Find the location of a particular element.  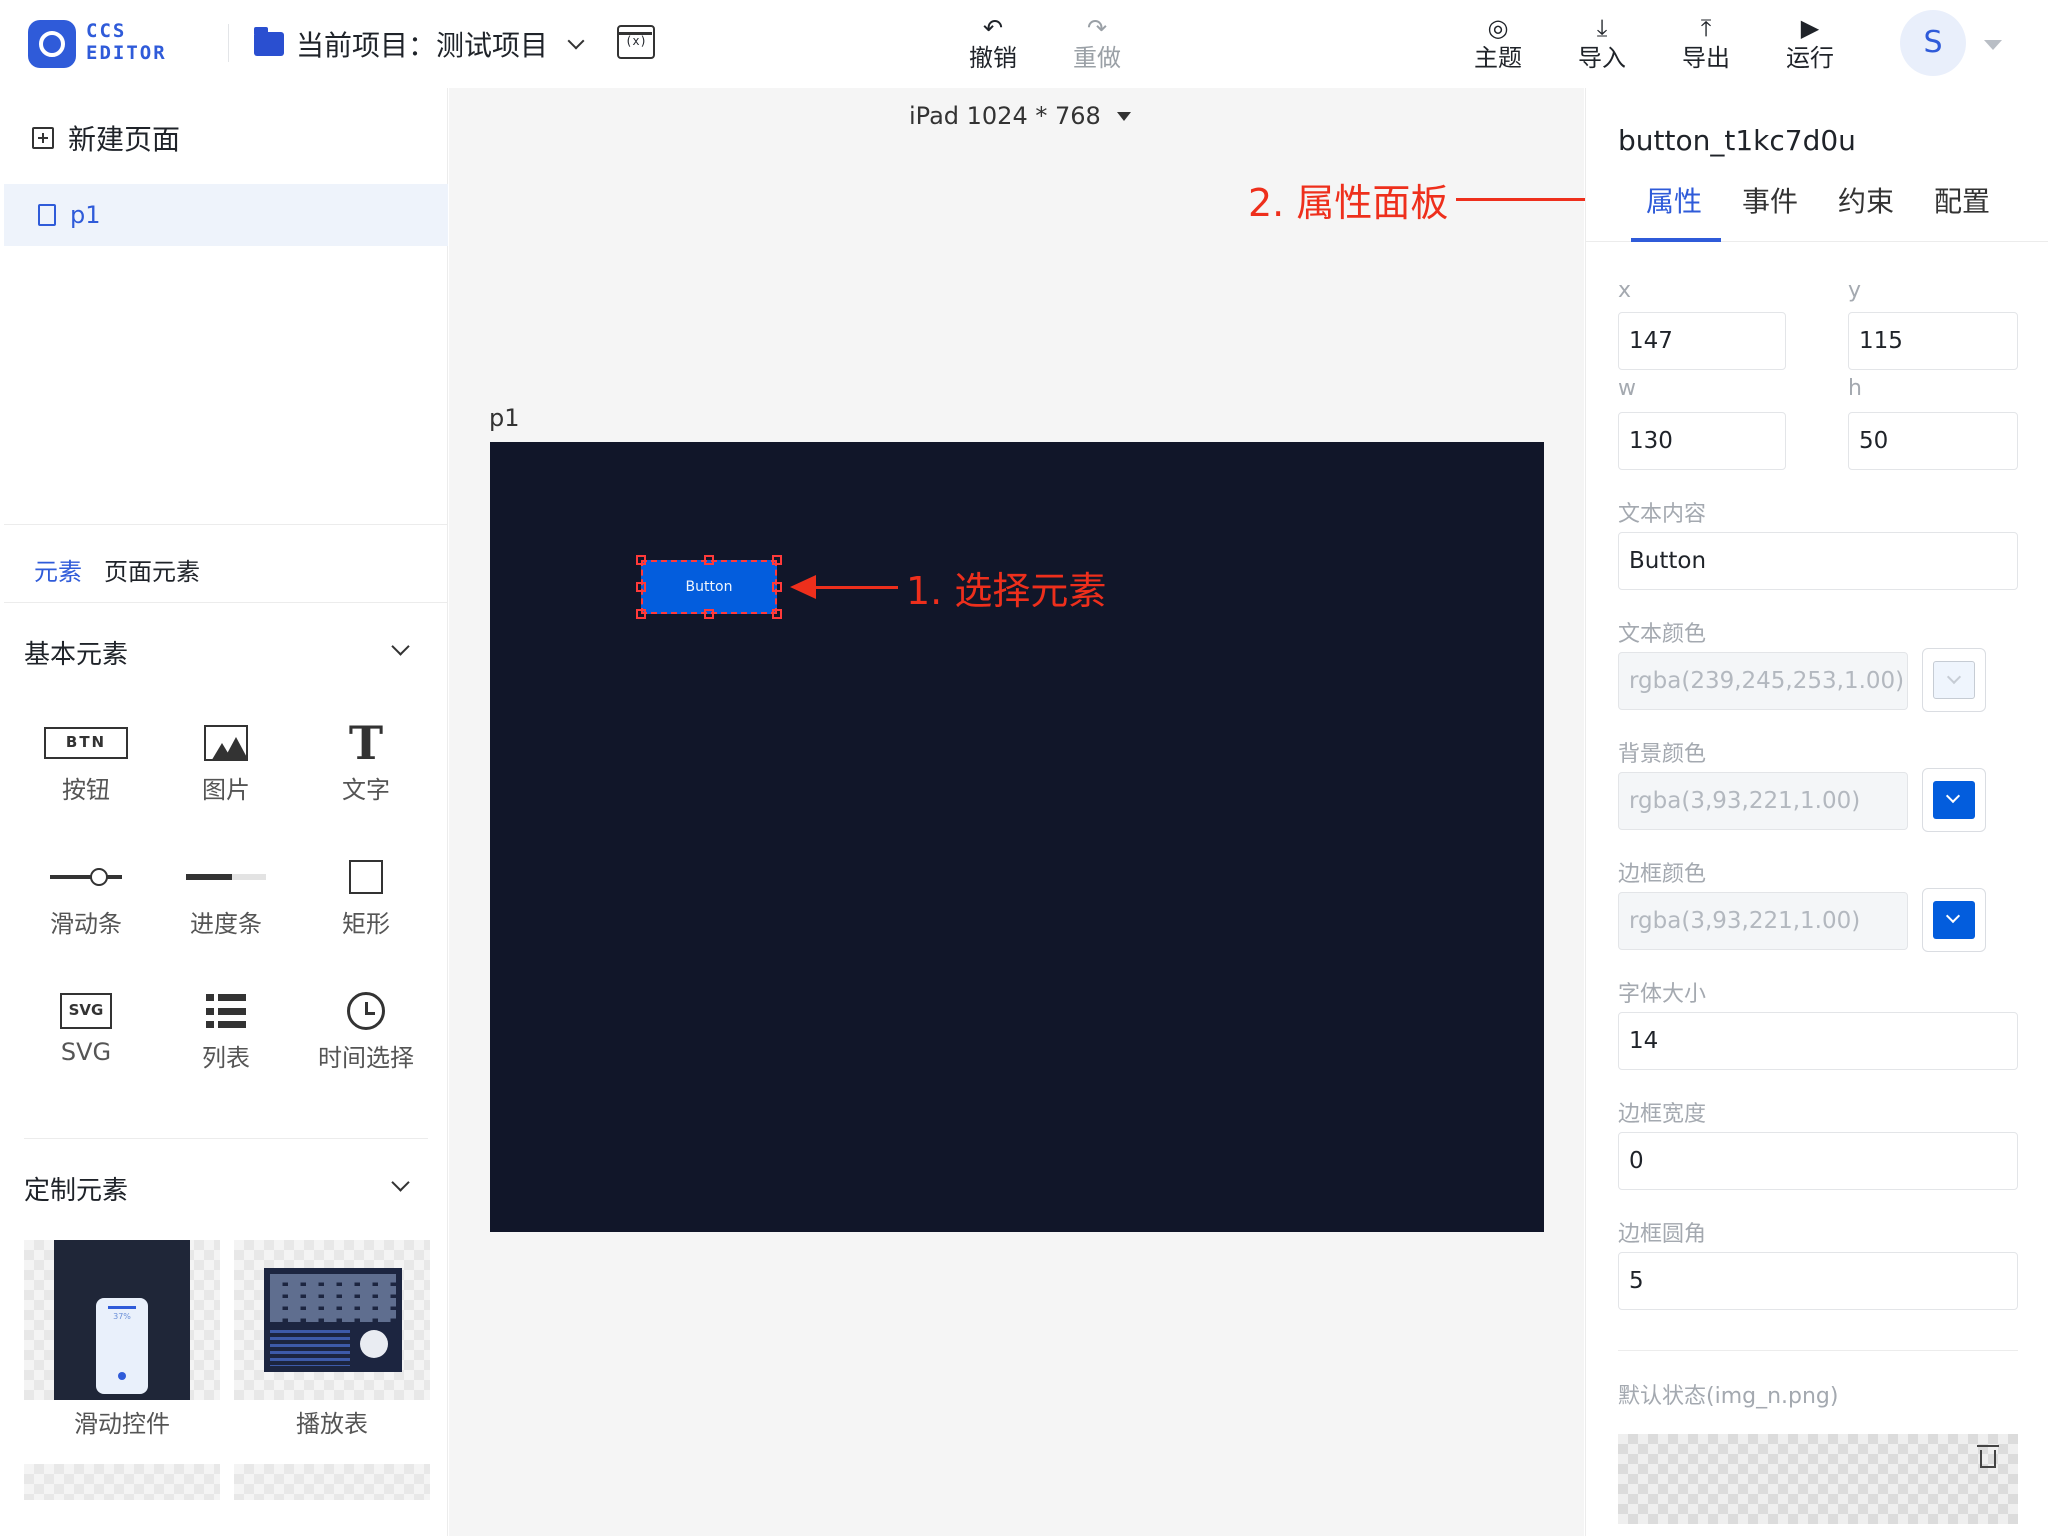

import-icon: ⤓ is located at coordinates (1602, 28).